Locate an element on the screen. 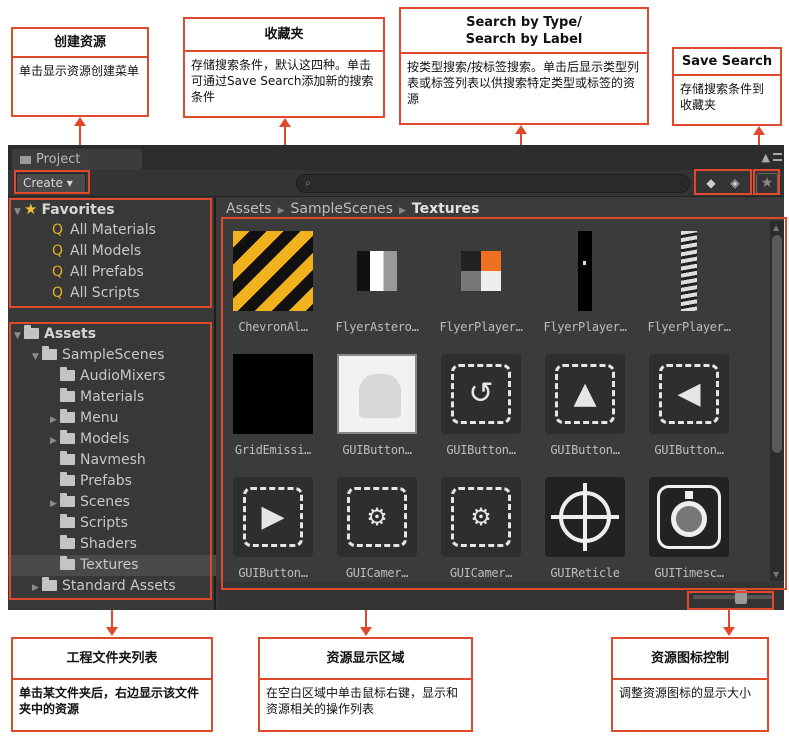 This screenshot has width=789, height=737. scroll-up-icon: ▲ is located at coordinates (776, 227).